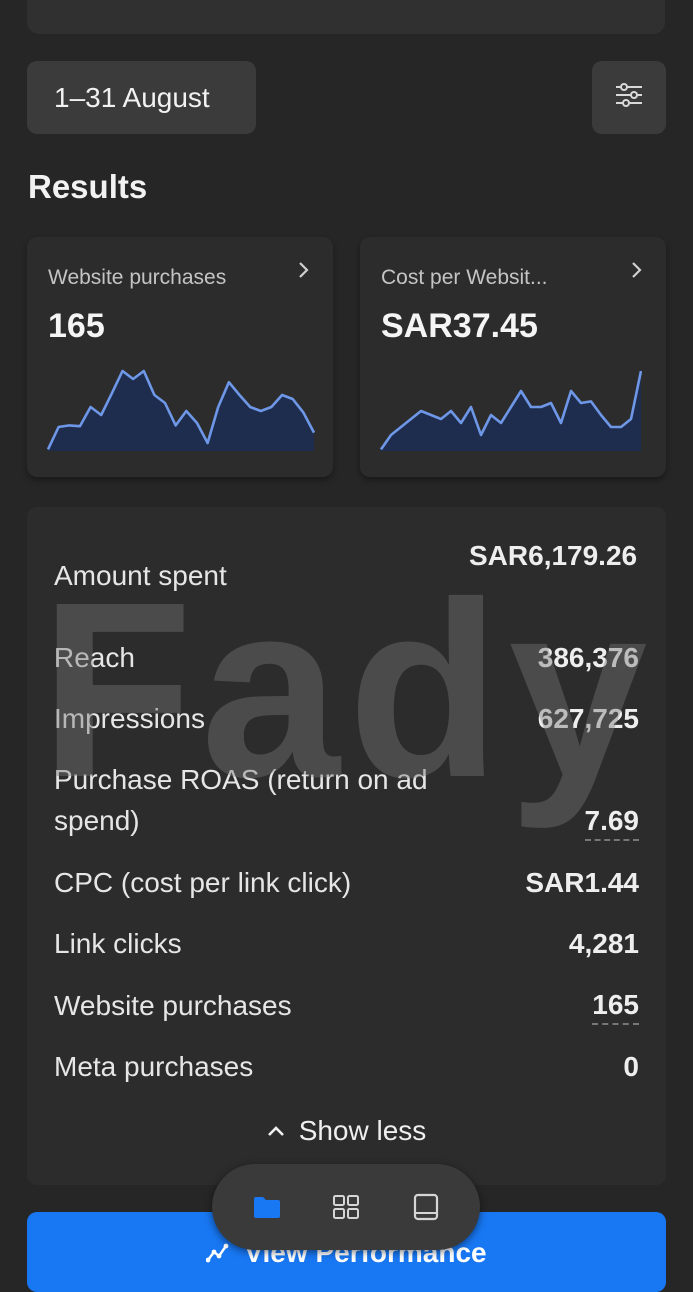  I want to click on tab-folder, so click(267, 1207).